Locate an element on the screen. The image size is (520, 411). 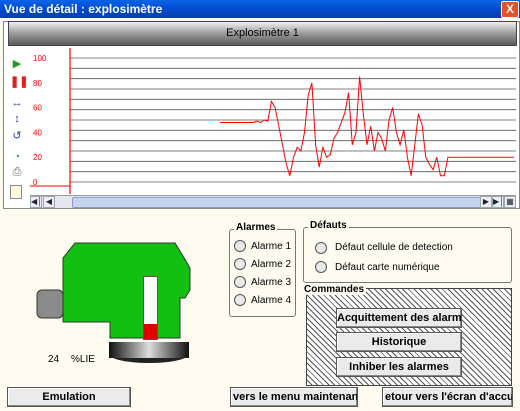
y-tick-label: 80 is located at coordinates (37, 83).